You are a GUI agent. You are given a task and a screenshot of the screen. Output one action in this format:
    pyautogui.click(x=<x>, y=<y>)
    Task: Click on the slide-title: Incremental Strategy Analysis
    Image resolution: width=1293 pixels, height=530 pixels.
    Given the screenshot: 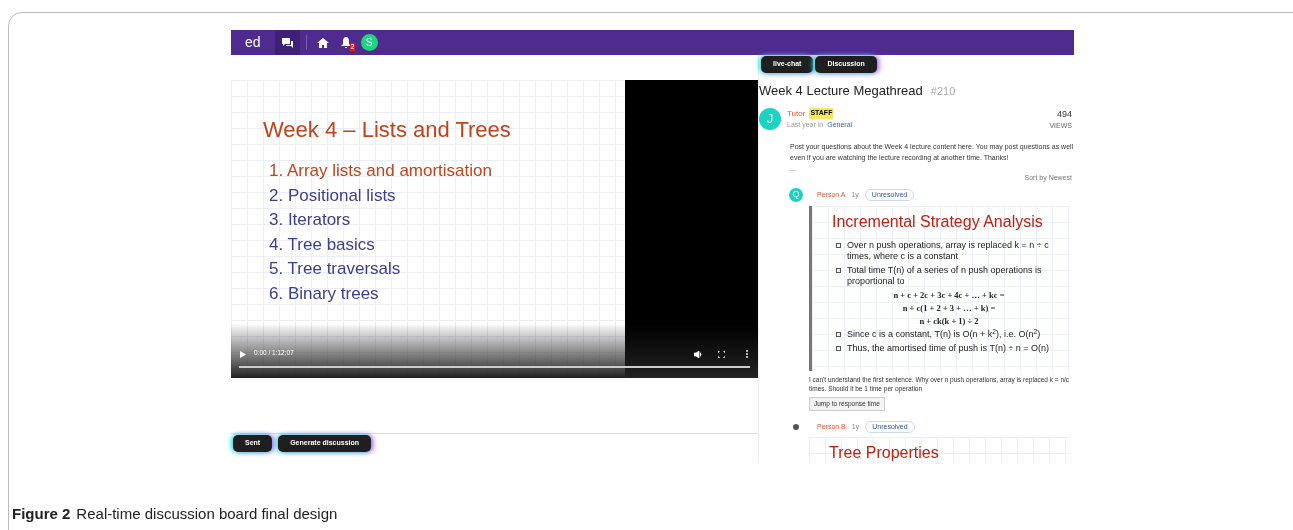 What is the action you would take?
    pyautogui.click(x=937, y=222)
    